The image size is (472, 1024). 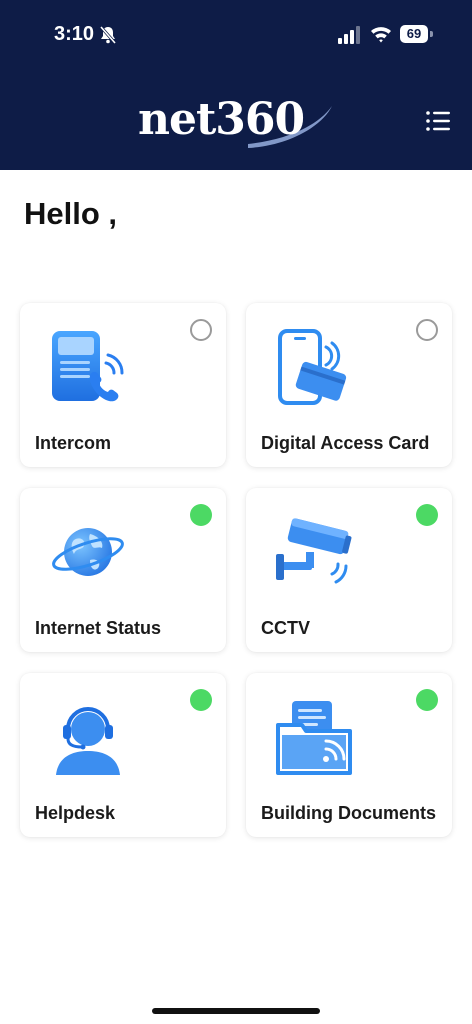 I want to click on wifi-icon, so click(x=381, y=35).